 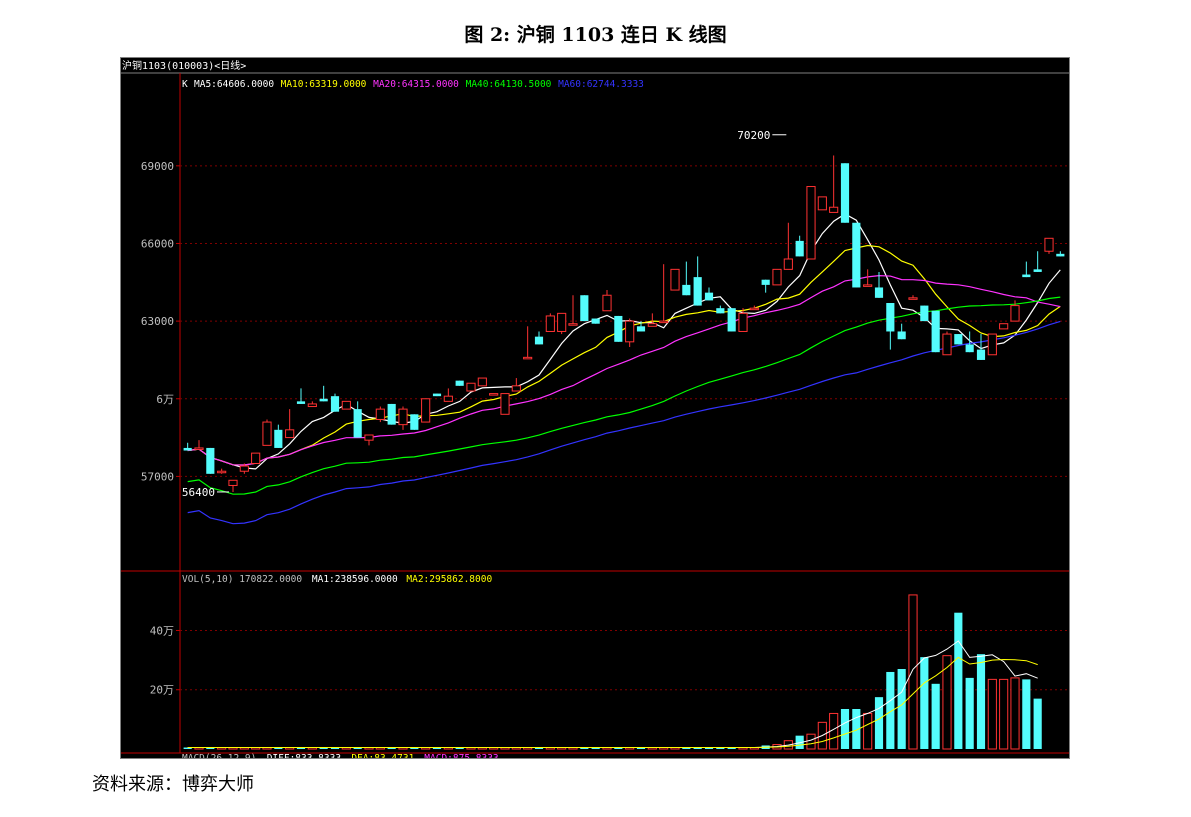 I want to click on annotation-high-label: 70200, so click(x=753, y=135).